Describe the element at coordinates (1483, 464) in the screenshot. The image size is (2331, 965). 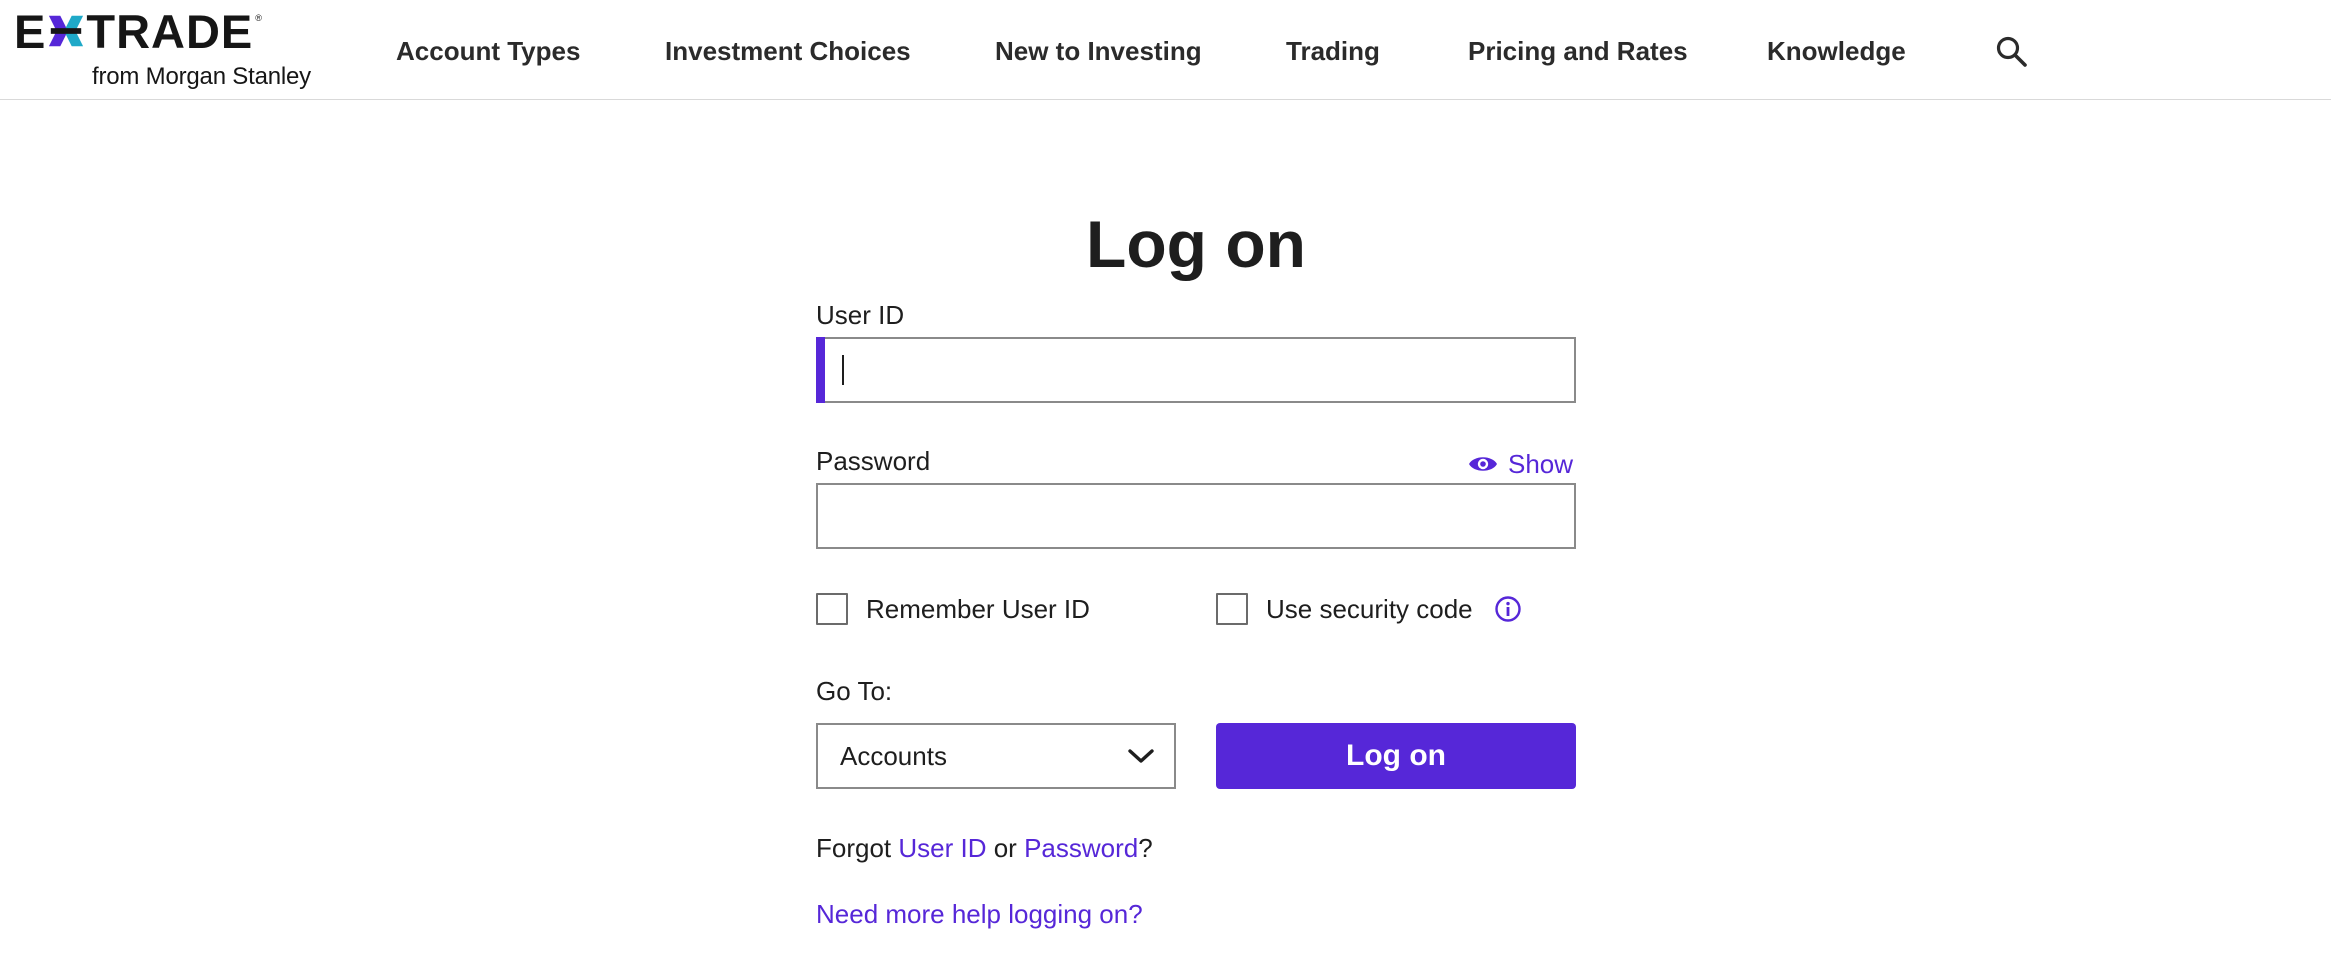
I see `eye-icon` at that location.